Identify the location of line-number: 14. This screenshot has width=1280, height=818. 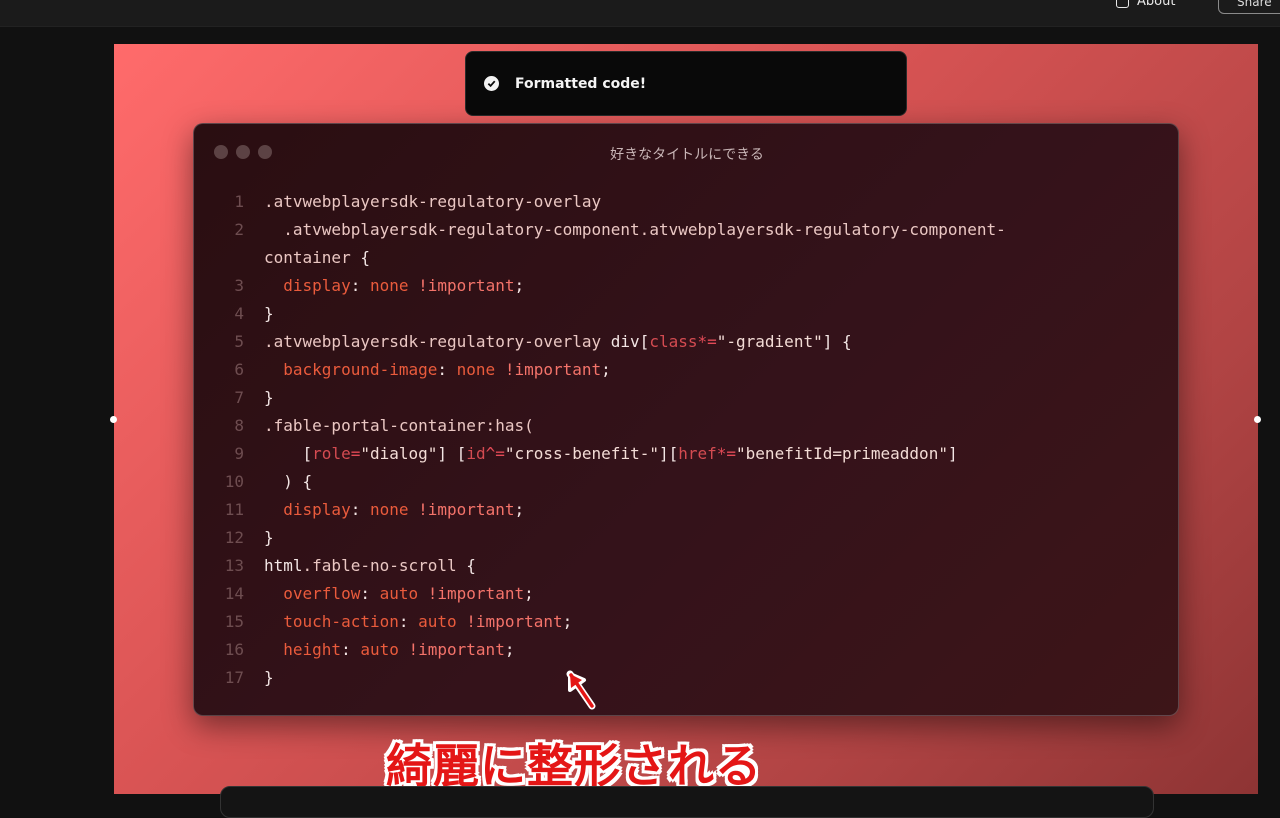
(234, 593).